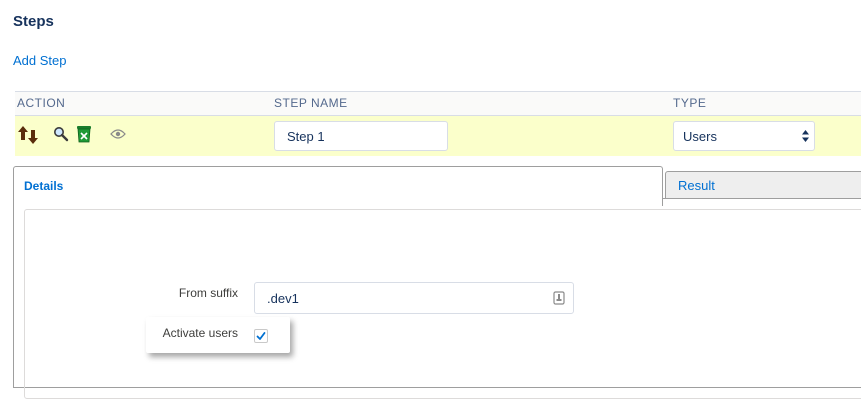  Describe the element at coordinates (559, 298) in the screenshot. I see `field-lookup-icon` at that location.